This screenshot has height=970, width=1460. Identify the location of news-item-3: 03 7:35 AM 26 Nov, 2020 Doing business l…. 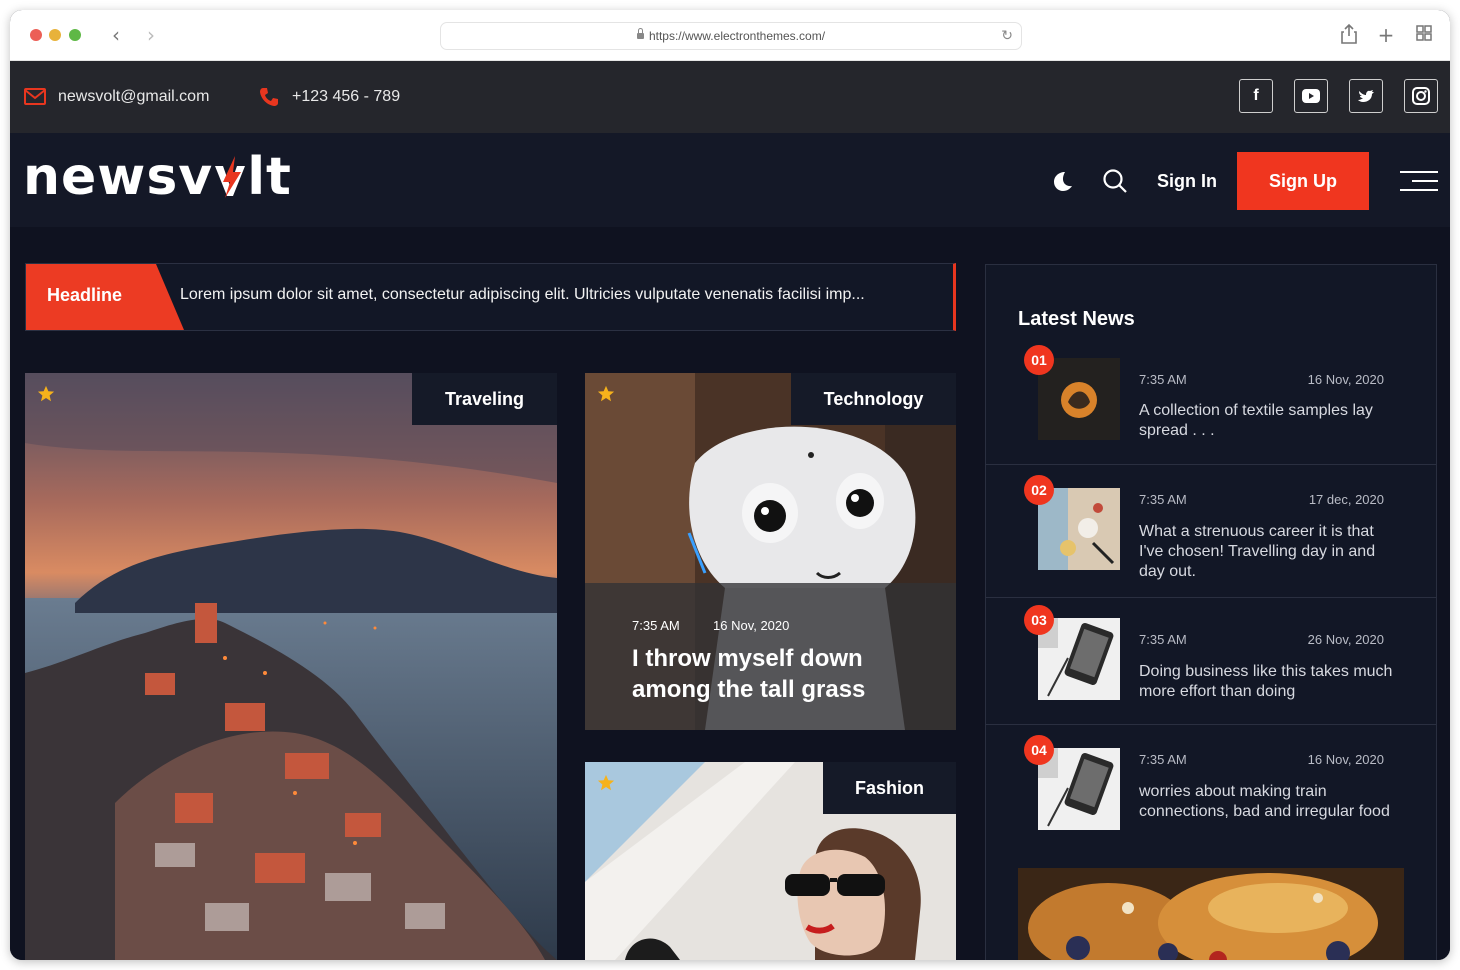
(1211, 661).